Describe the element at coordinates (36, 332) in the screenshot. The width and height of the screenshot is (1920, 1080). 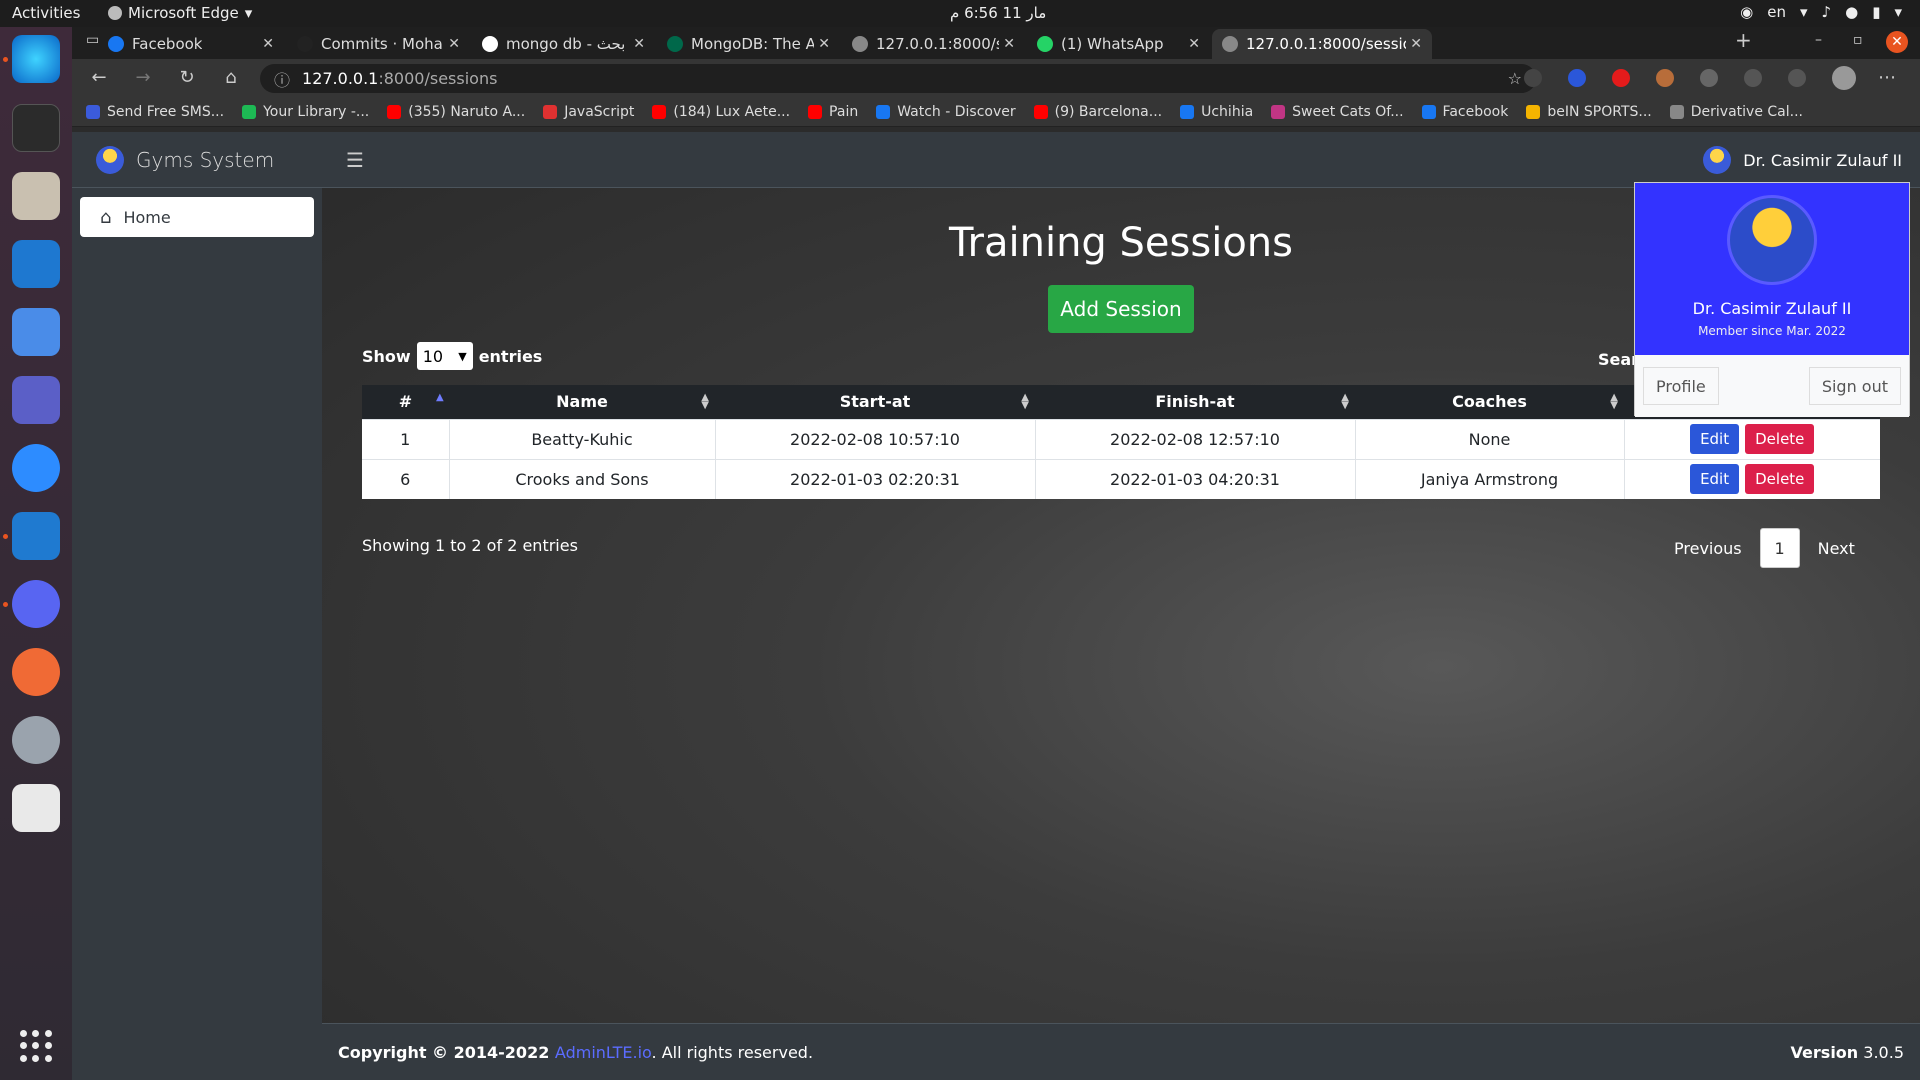
I see `screenshot-dock-icon` at that location.